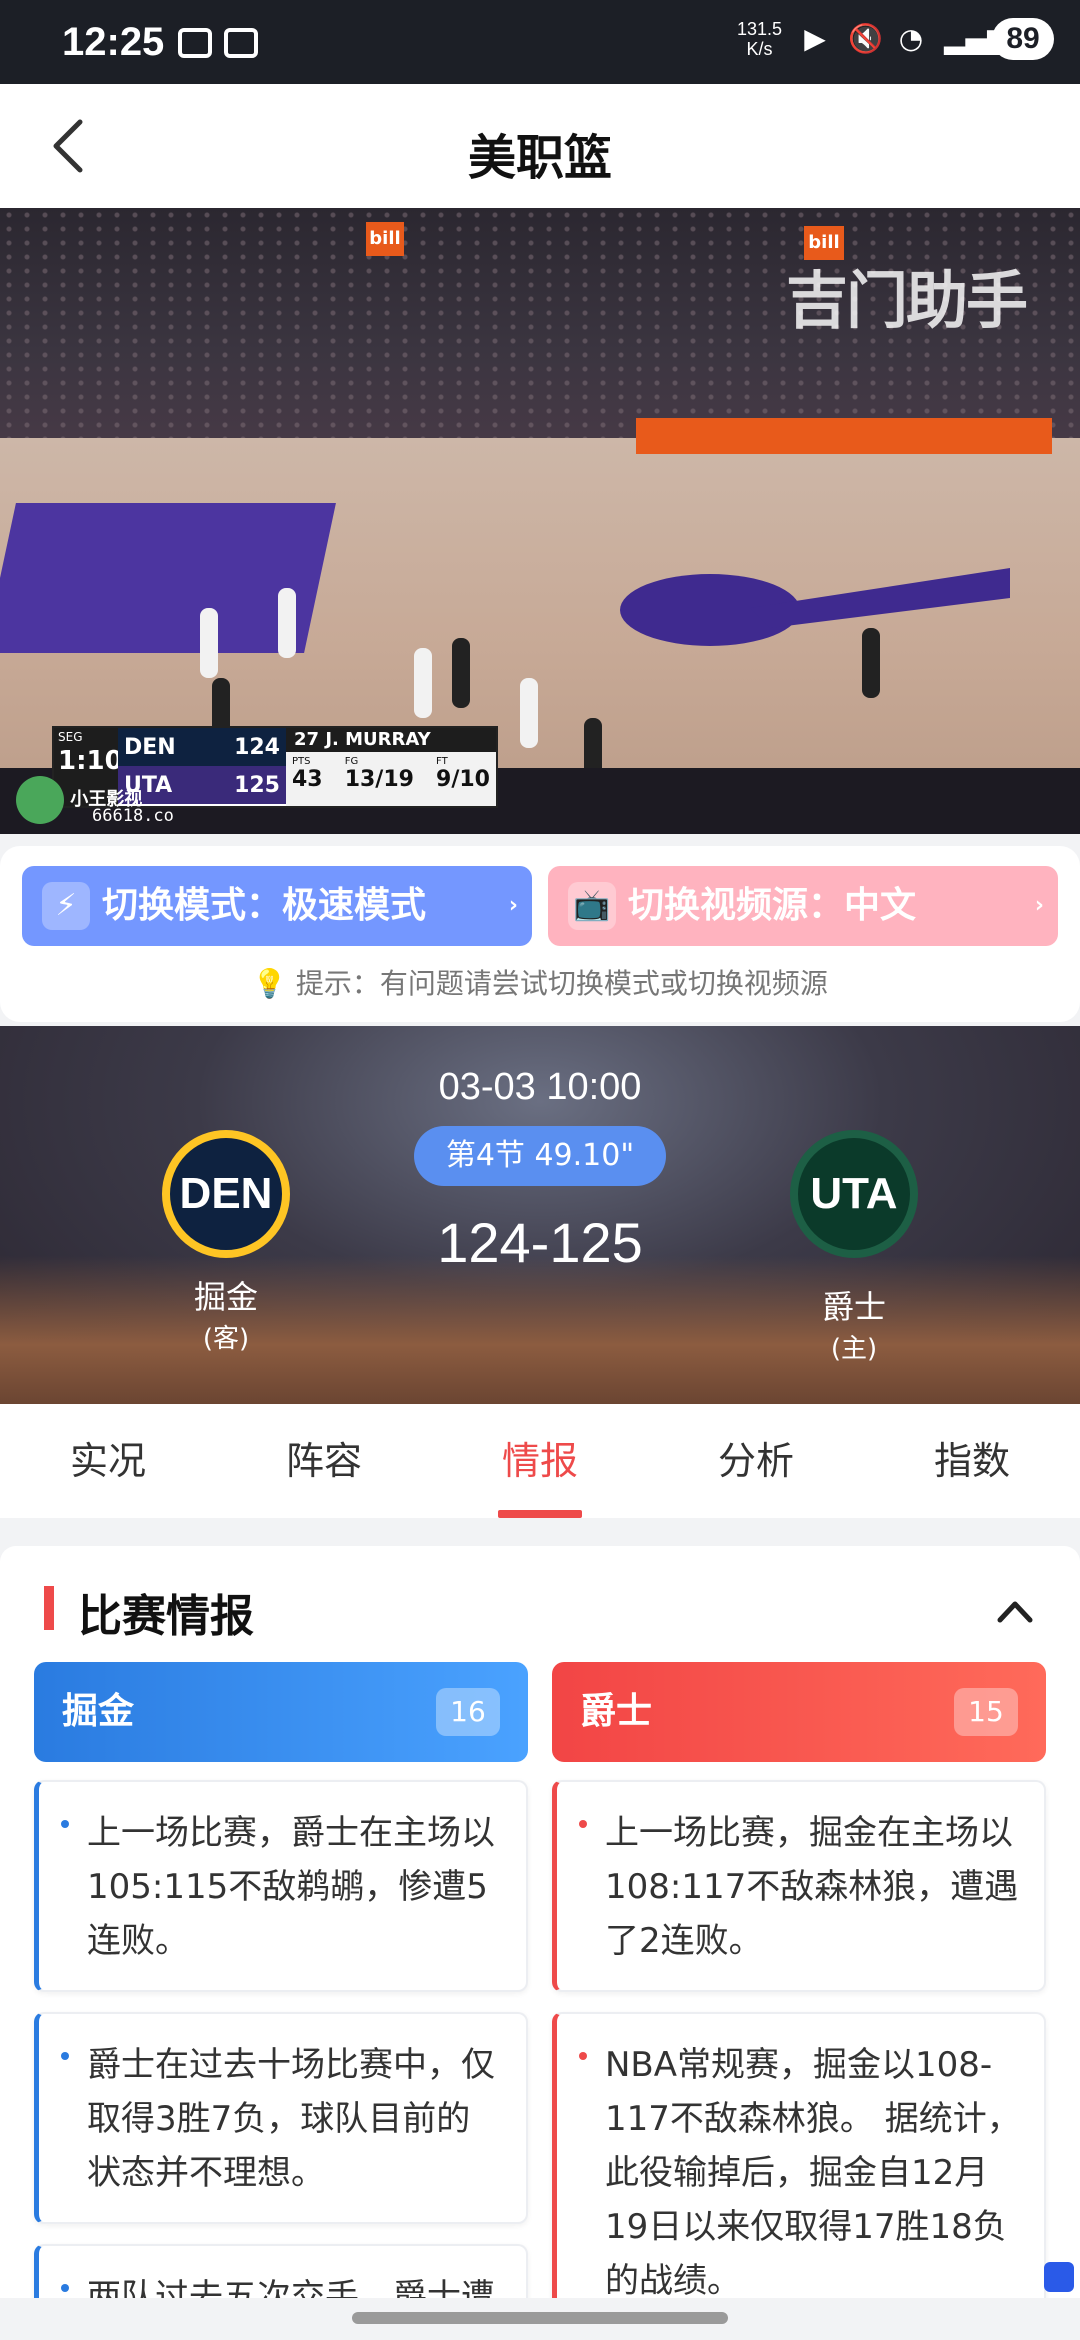 This screenshot has height=2340, width=1080. What do you see at coordinates (70, 737) in the screenshot?
I see `scorebug-segment: SEG` at bounding box center [70, 737].